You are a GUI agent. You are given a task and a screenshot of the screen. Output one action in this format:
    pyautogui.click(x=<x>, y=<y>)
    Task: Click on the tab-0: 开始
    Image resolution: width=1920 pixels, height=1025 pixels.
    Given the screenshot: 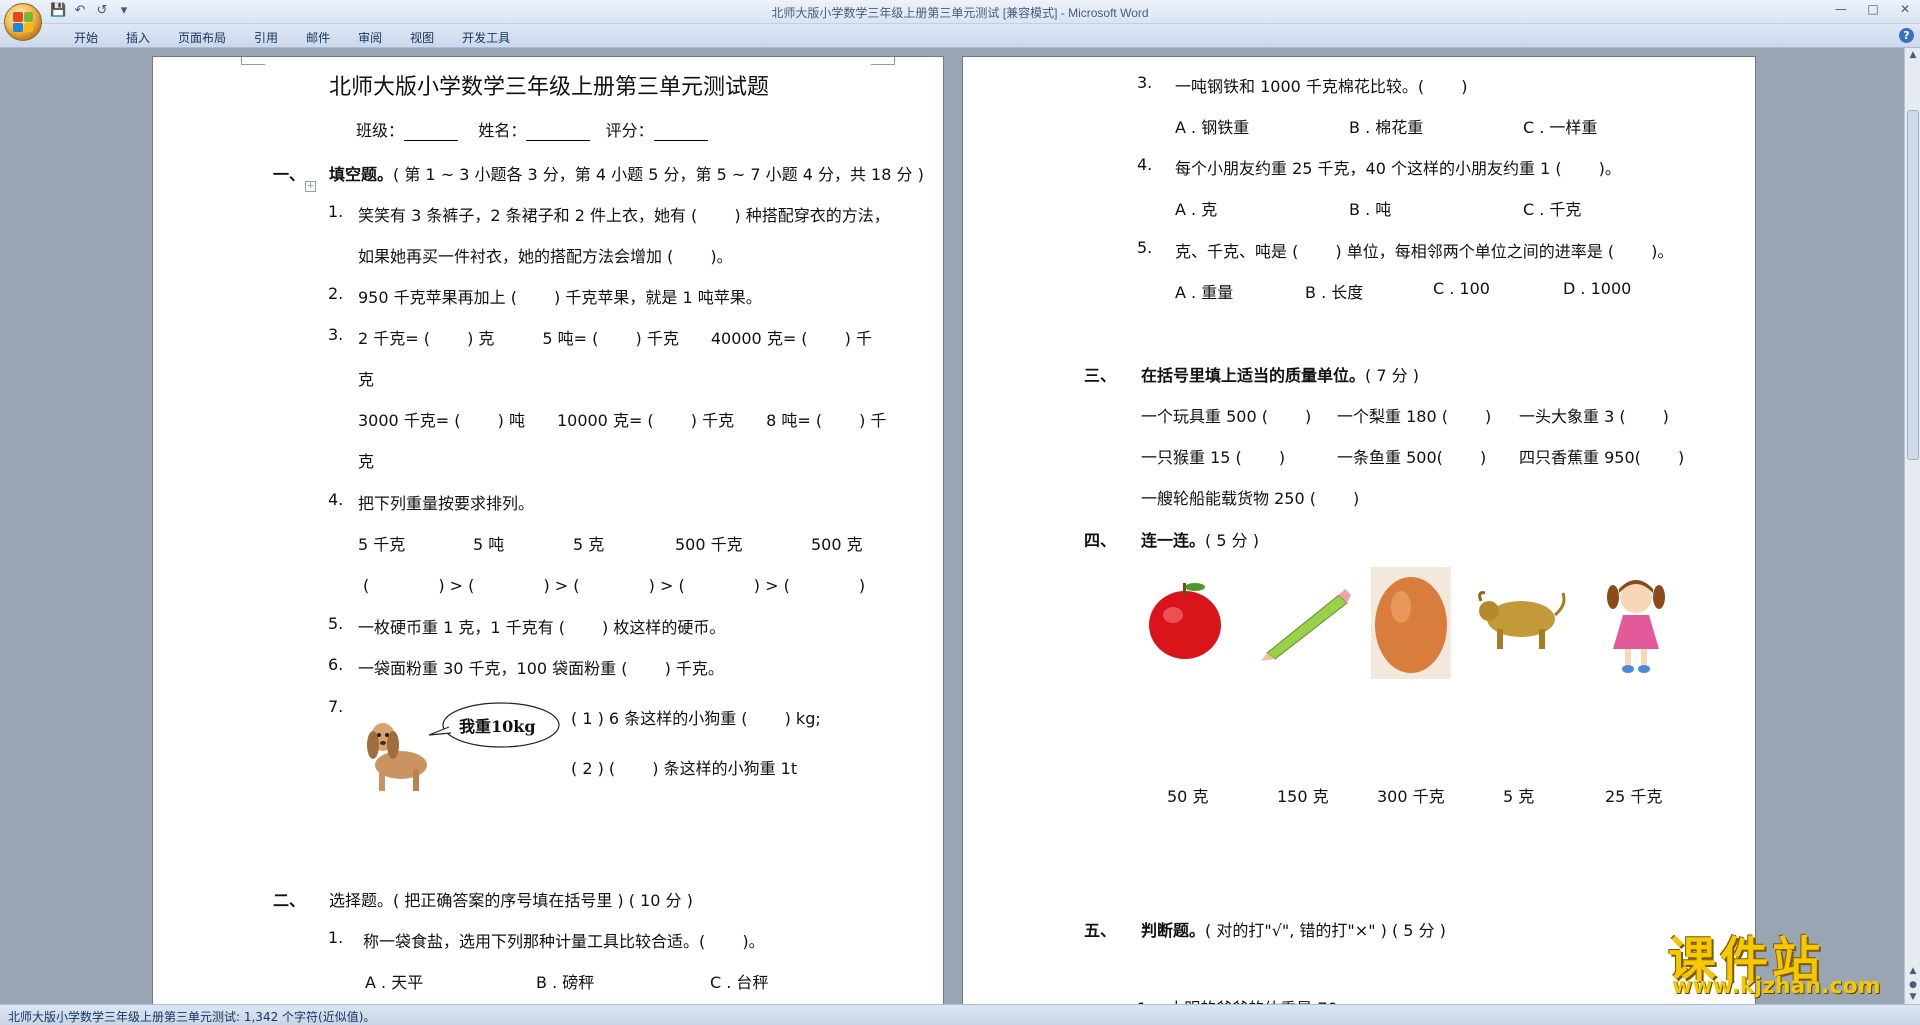 What is the action you would take?
    pyautogui.click(x=86, y=37)
    